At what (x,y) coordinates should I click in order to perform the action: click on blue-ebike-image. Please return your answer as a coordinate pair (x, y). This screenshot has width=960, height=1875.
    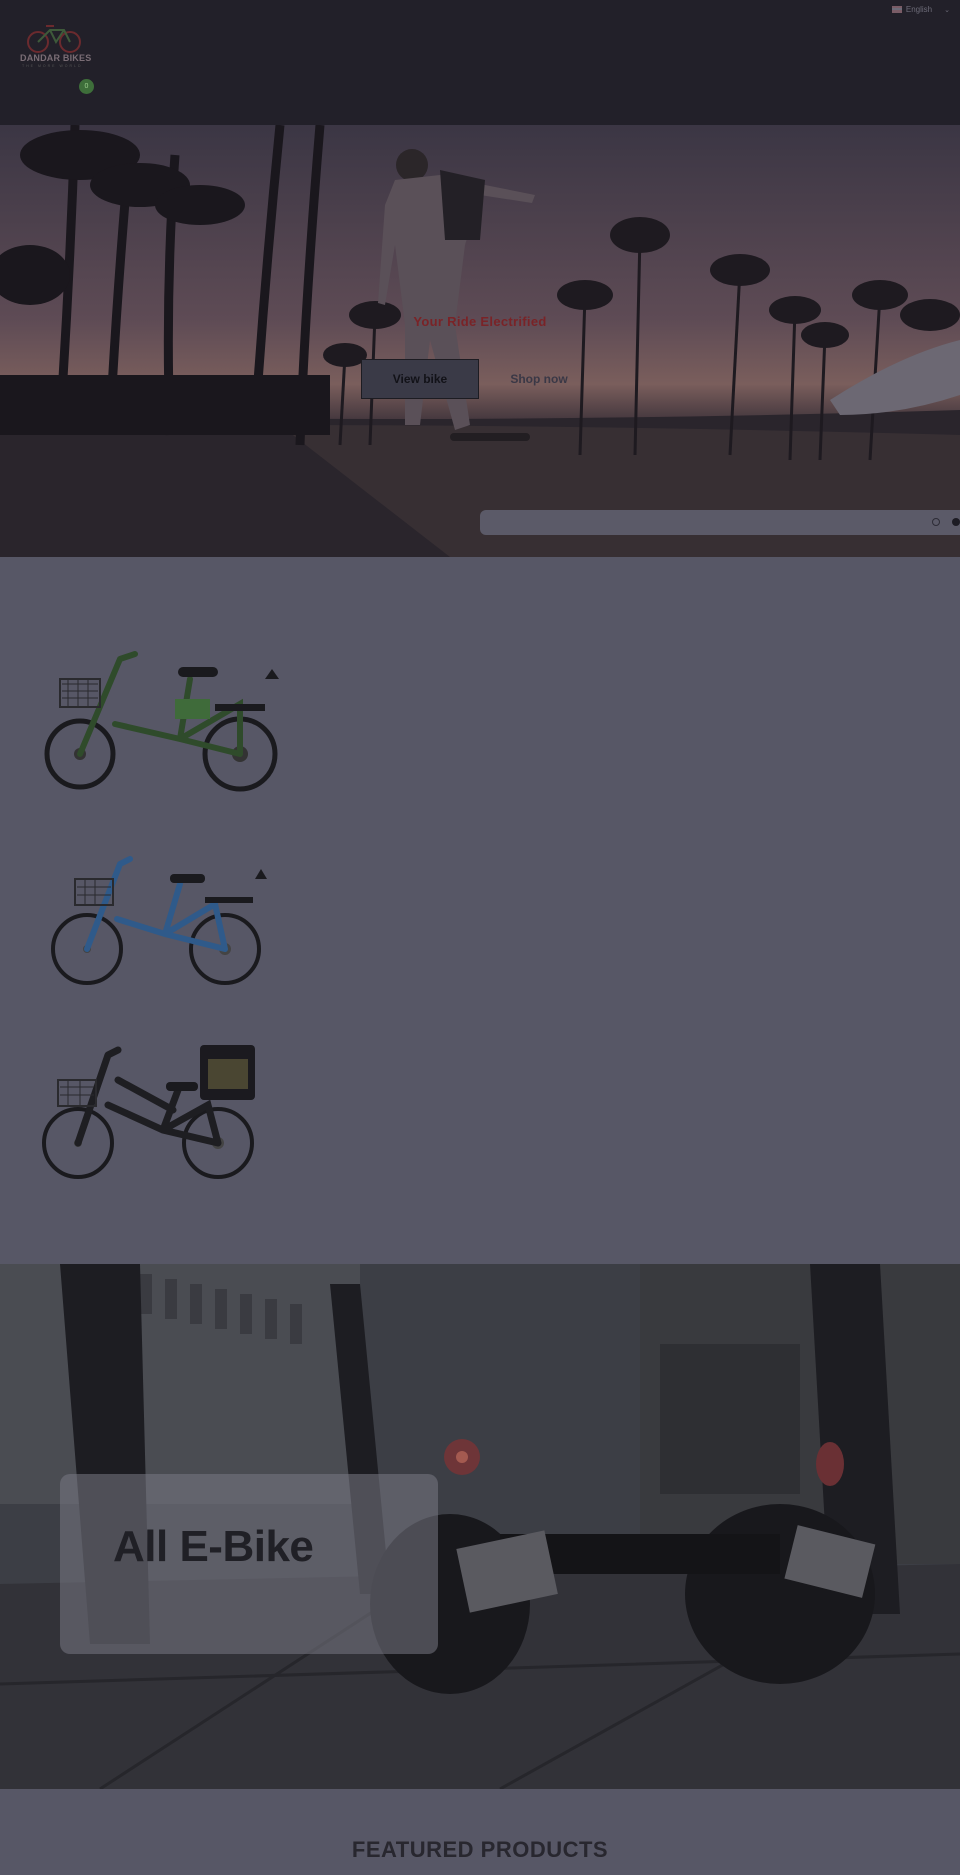
    Looking at the image, I should click on (160, 919).